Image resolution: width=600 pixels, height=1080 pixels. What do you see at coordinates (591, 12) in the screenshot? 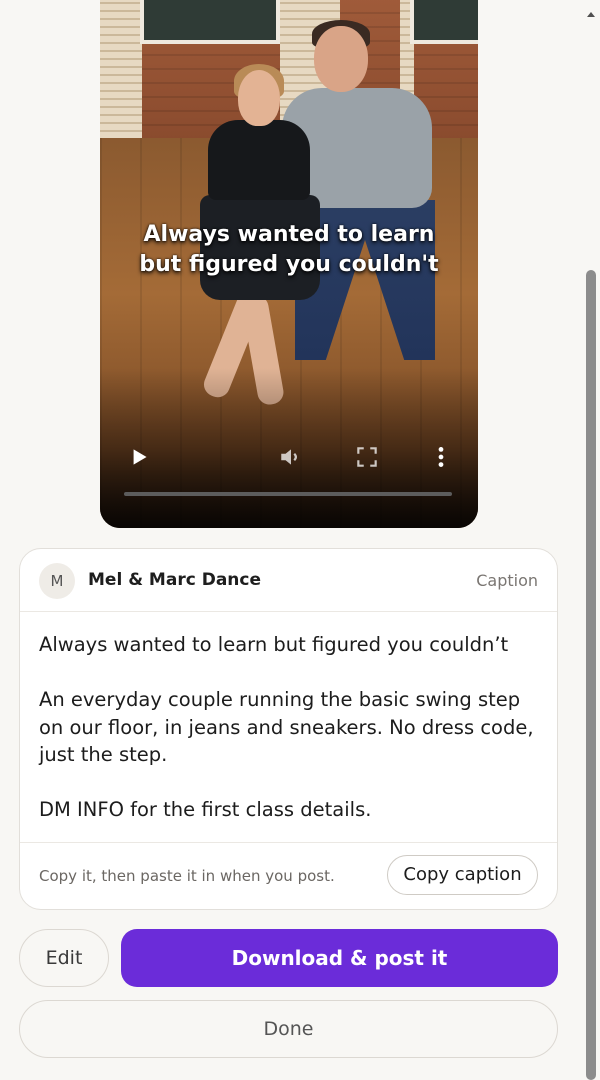
I see `scroll-up-arrow-icon` at bounding box center [591, 12].